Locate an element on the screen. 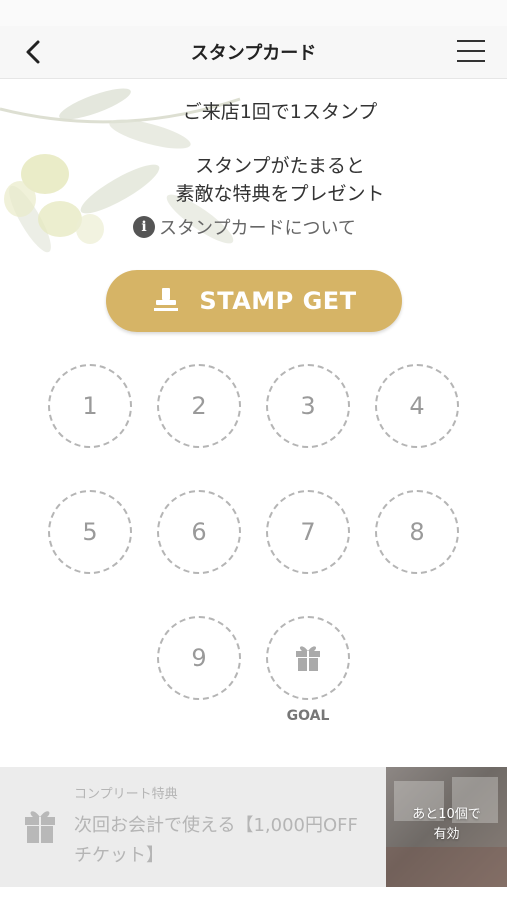  reward-text-line2: 素敵な特典をプレゼント is located at coordinates (280, 194).